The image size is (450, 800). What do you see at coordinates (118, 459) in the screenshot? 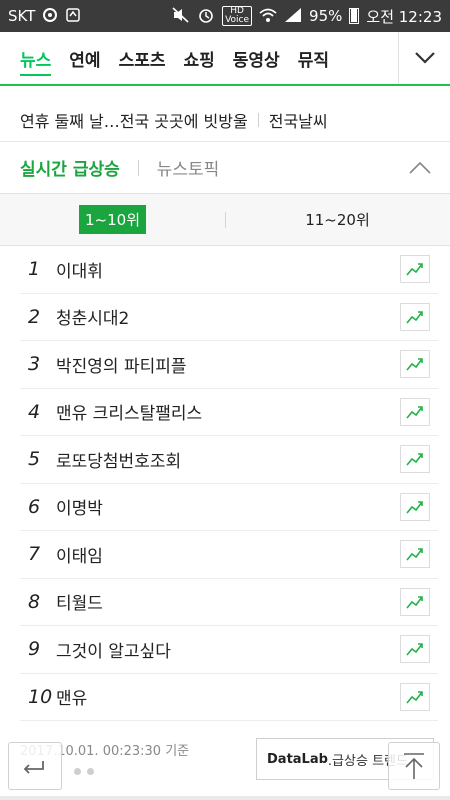
I see `keyword-link: 로또당첨번호조회` at bounding box center [118, 459].